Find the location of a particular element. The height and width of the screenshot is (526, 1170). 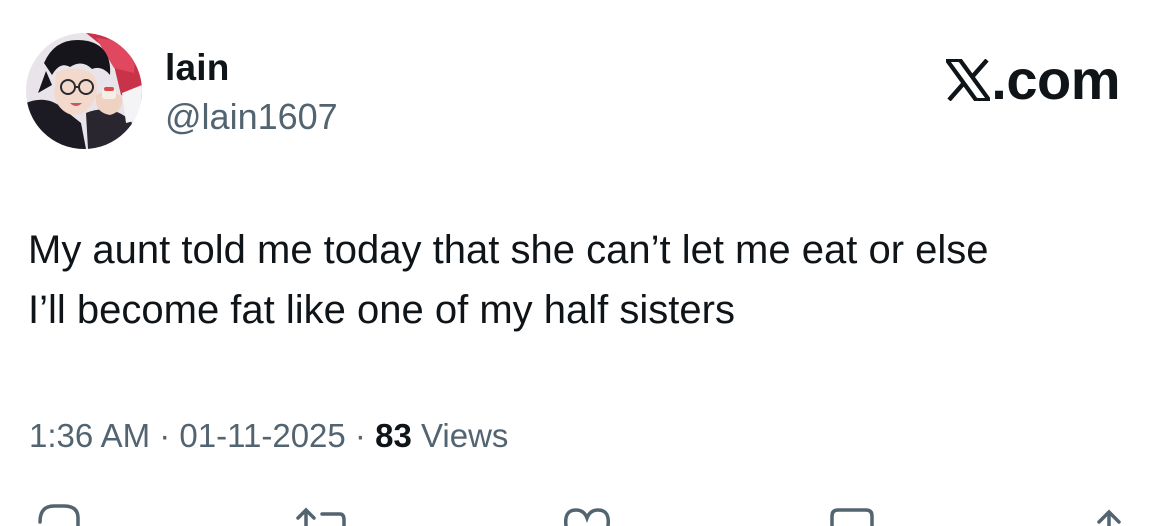

author-info: lain @lain1607 is located at coordinates (251, 92).